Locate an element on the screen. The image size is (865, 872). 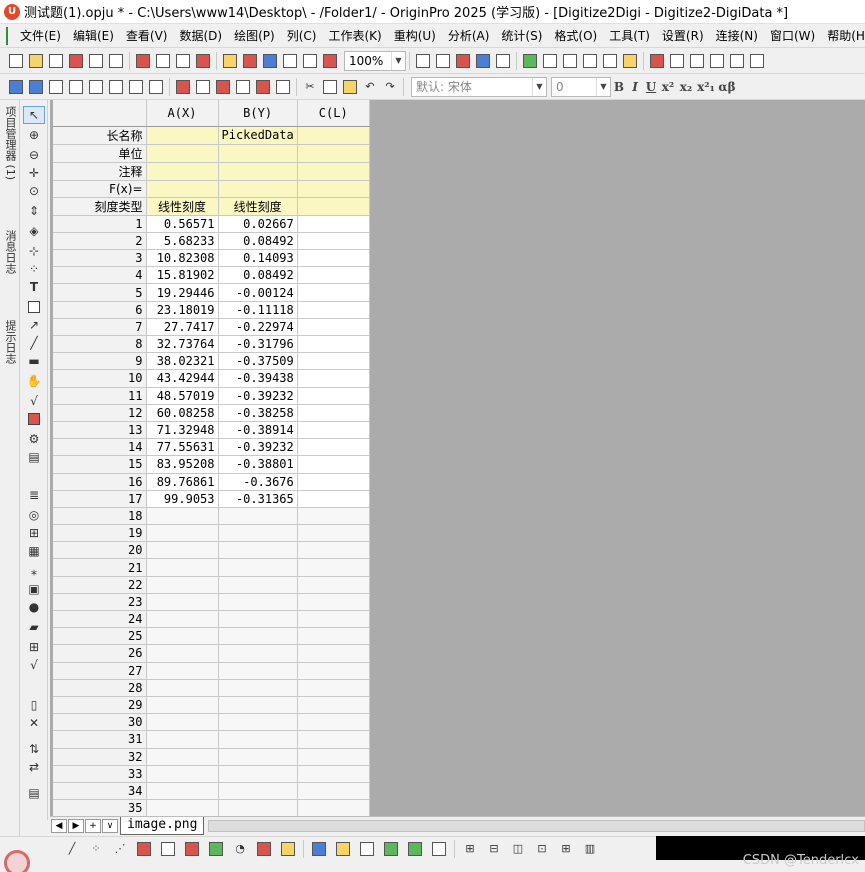
merge-icon: ⊡ is located at coordinates (542, 849).